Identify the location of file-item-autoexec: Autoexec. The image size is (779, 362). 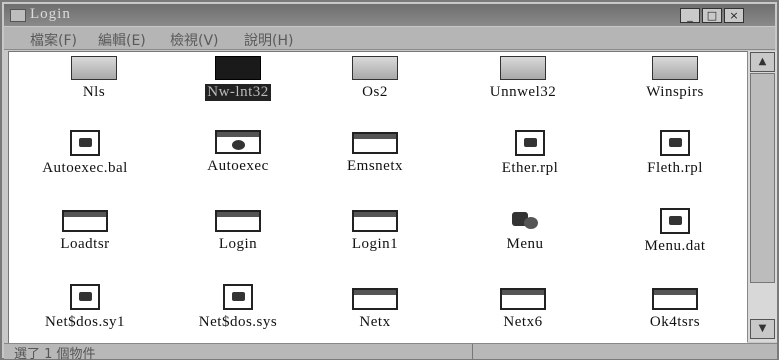
(238, 152).